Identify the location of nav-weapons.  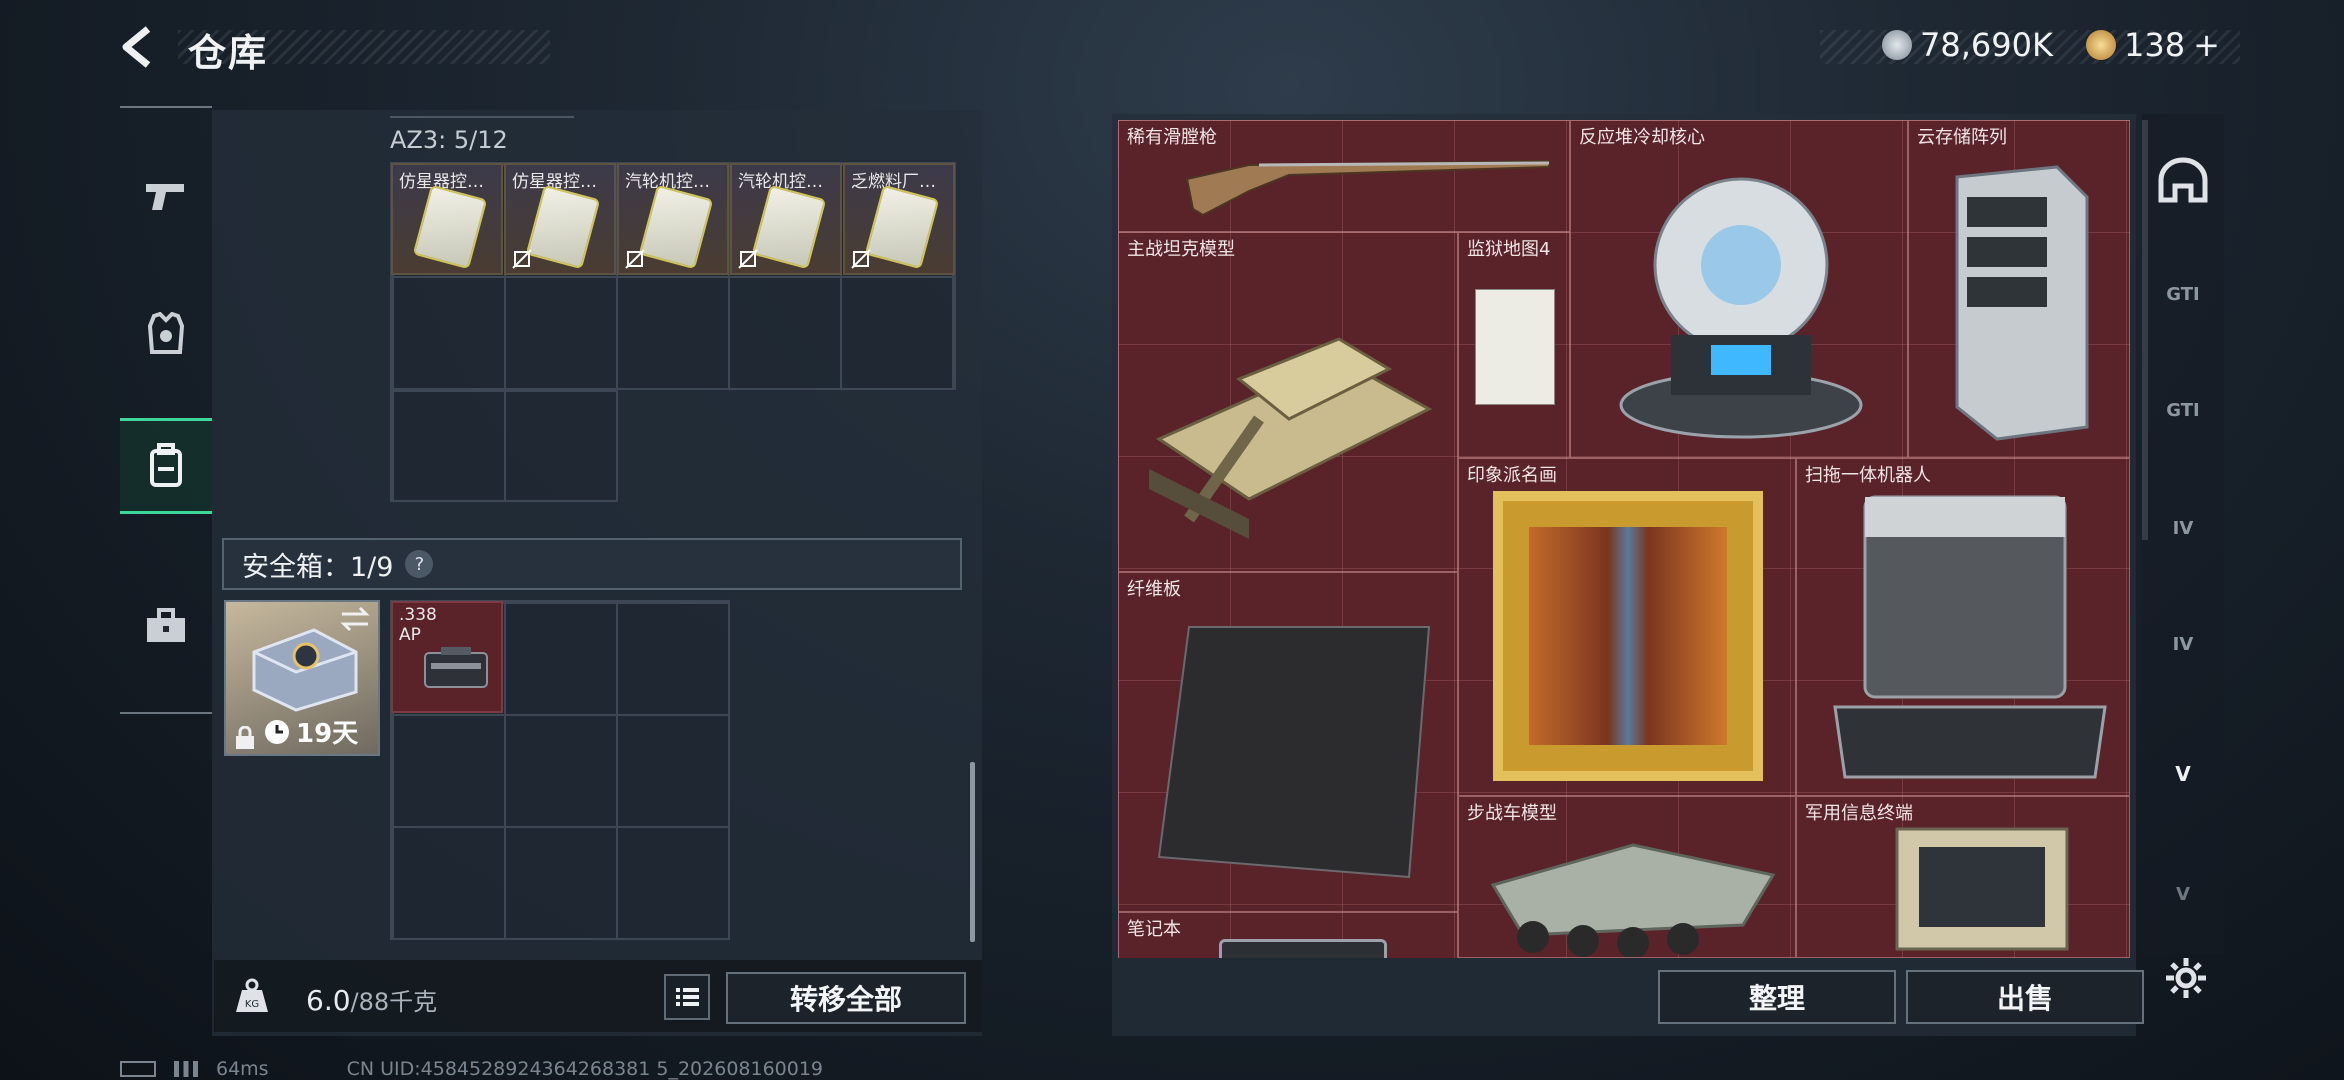
(166, 196).